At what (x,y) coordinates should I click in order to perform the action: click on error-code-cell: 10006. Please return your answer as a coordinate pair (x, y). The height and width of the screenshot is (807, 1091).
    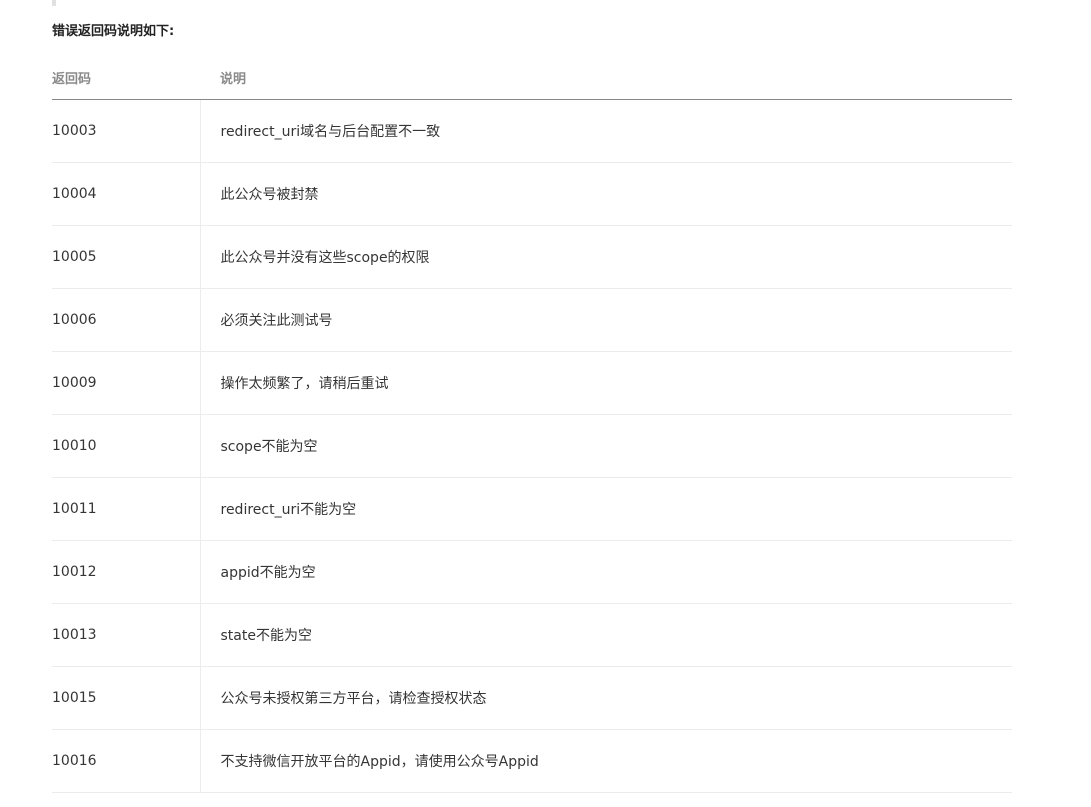
    Looking at the image, I should click on (126, 320).